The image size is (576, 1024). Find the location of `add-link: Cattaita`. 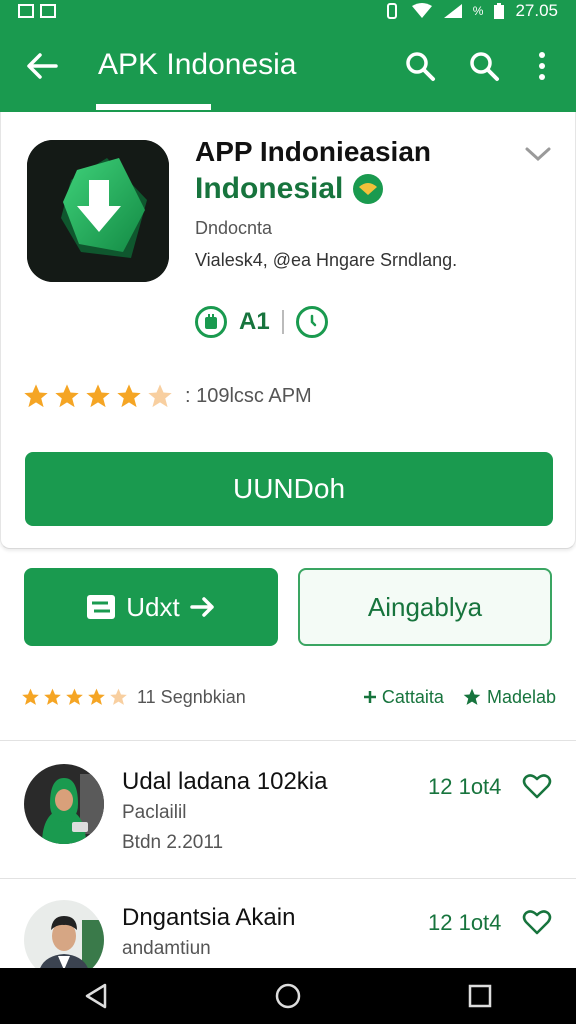

add-link: Cattaita is located at coordinates (403, 697).